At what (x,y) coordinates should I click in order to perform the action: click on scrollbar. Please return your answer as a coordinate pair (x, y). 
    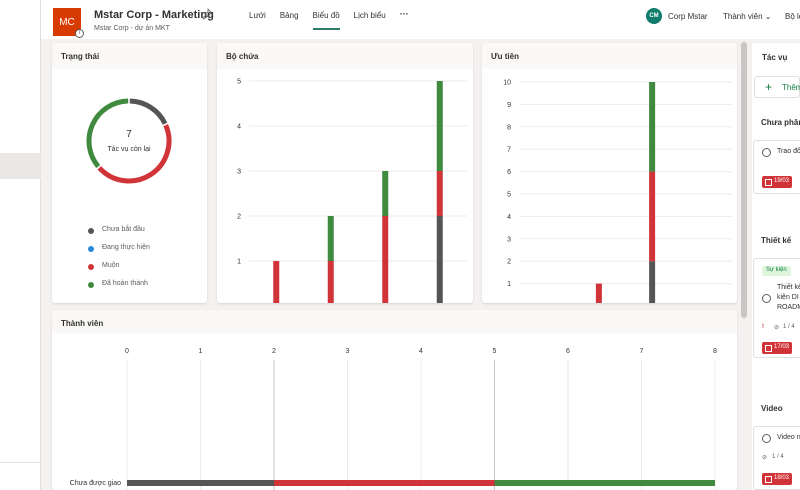
    Looking at the image, I should click on (744, 180).